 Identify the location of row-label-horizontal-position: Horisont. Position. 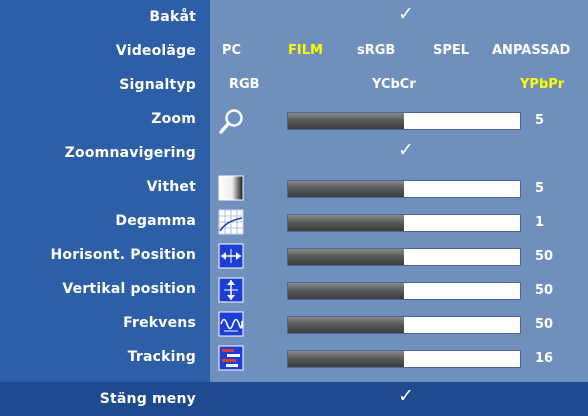
(123, 255).